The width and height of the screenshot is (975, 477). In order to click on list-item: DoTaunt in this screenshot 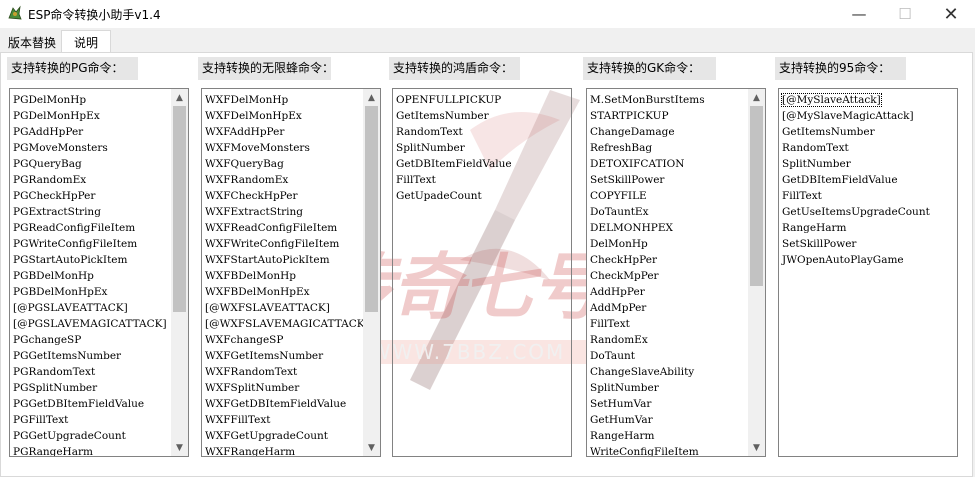, I will do `click(677, 356)`.